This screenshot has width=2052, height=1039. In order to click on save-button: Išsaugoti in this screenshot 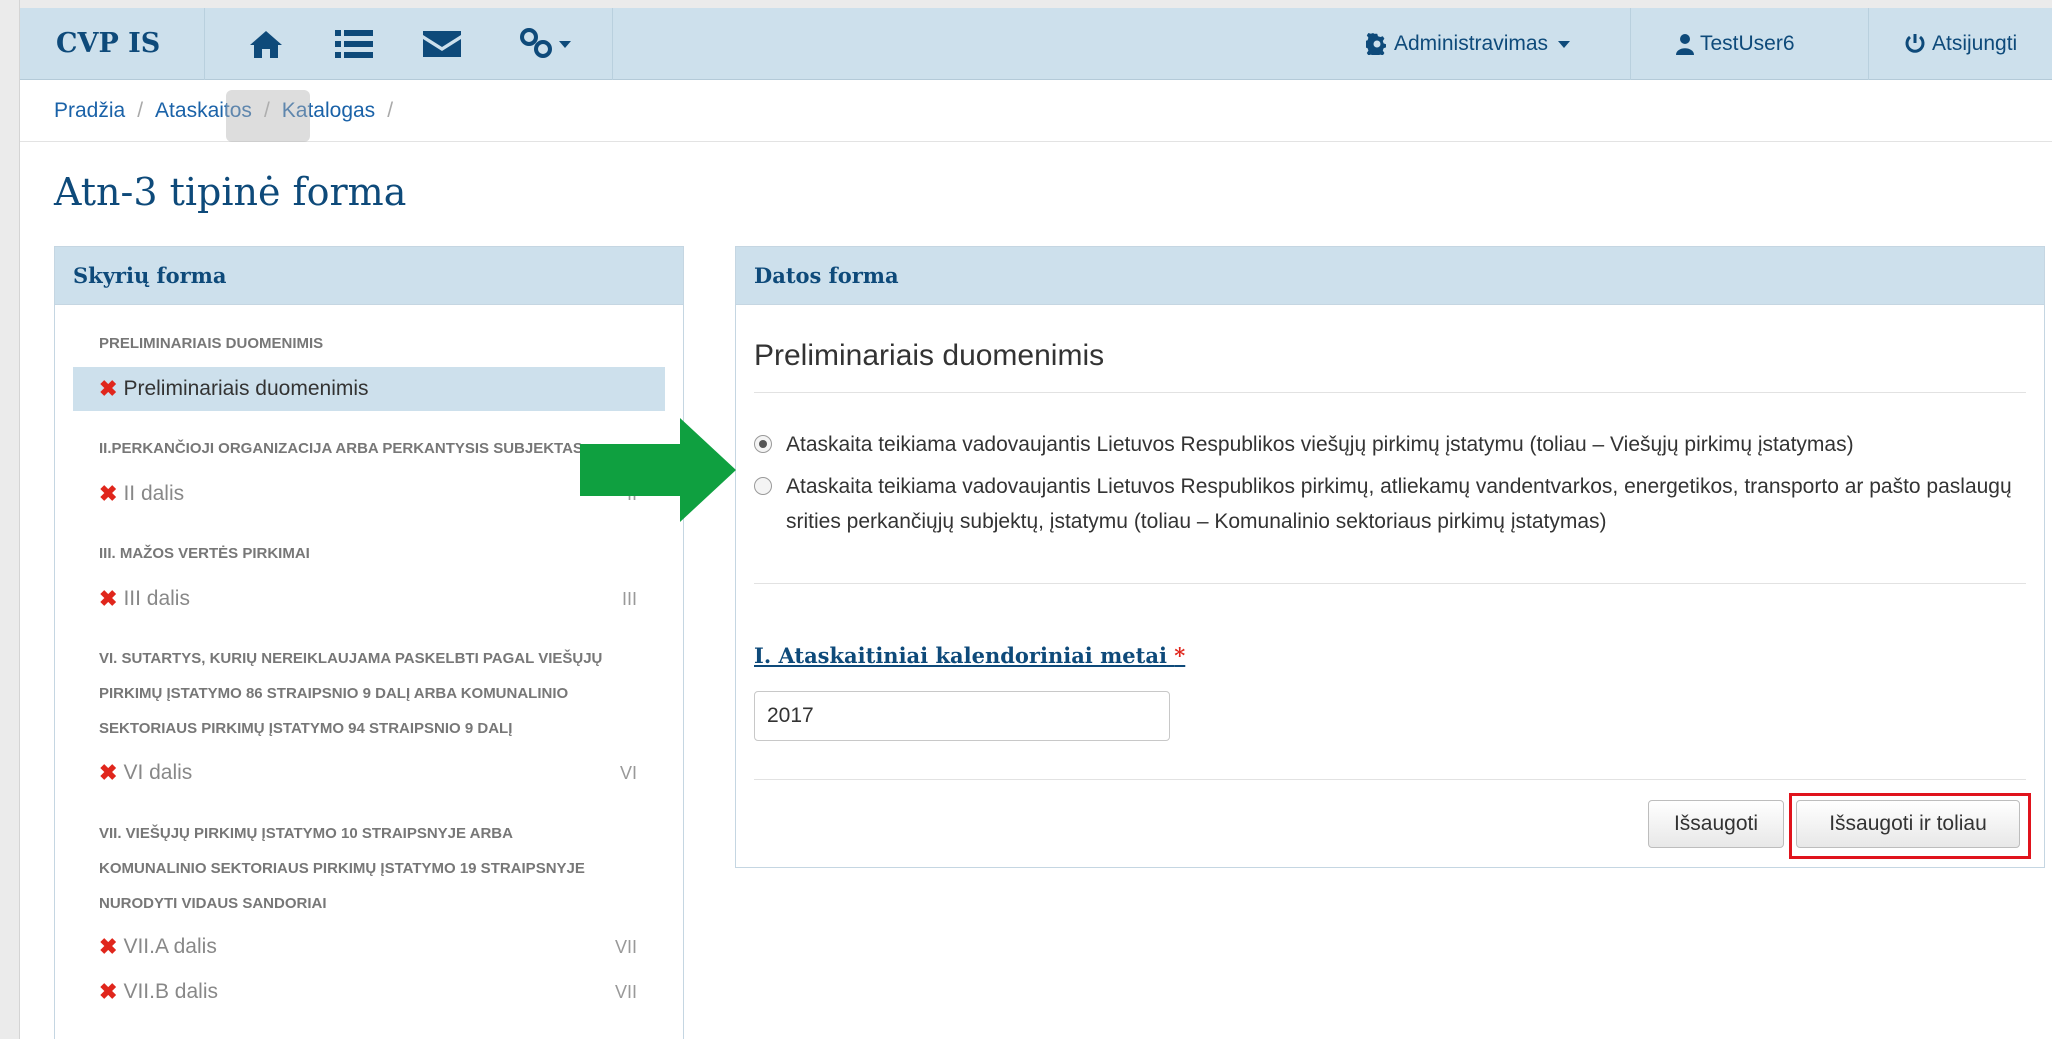, I will do `click(1716, 824)`.